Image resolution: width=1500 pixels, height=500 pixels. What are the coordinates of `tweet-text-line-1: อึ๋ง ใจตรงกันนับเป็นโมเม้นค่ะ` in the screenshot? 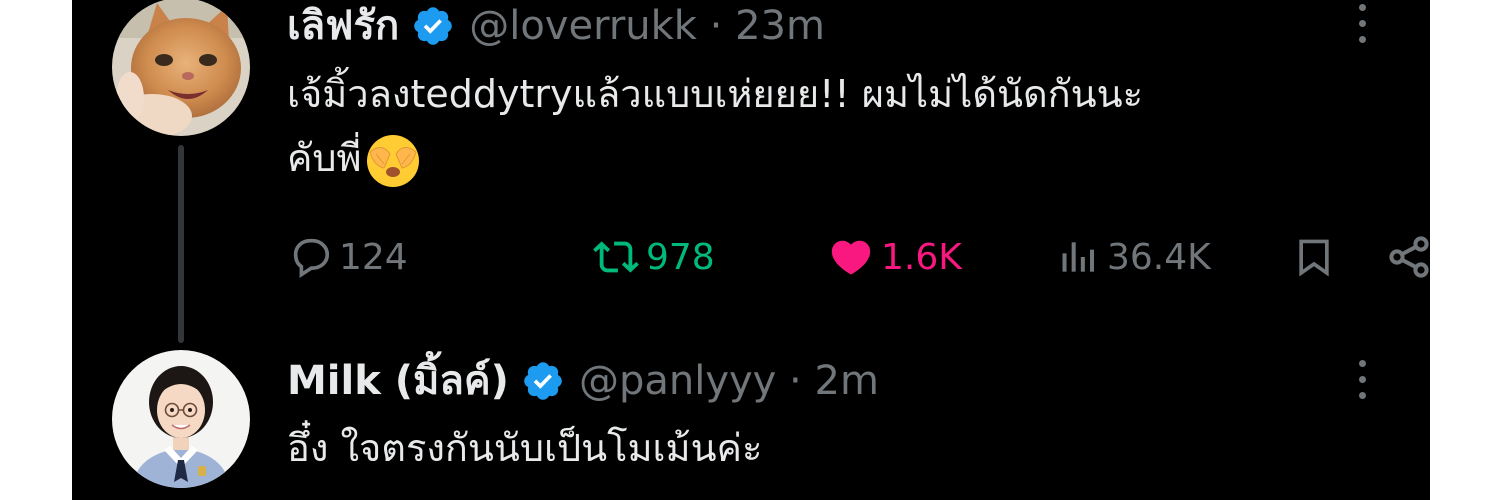 It's located at (525, 448).